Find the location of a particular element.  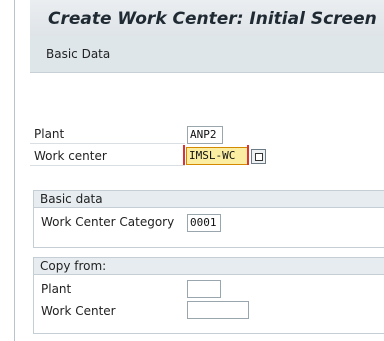

copy-plant-input is located at coordinates (204, 289).